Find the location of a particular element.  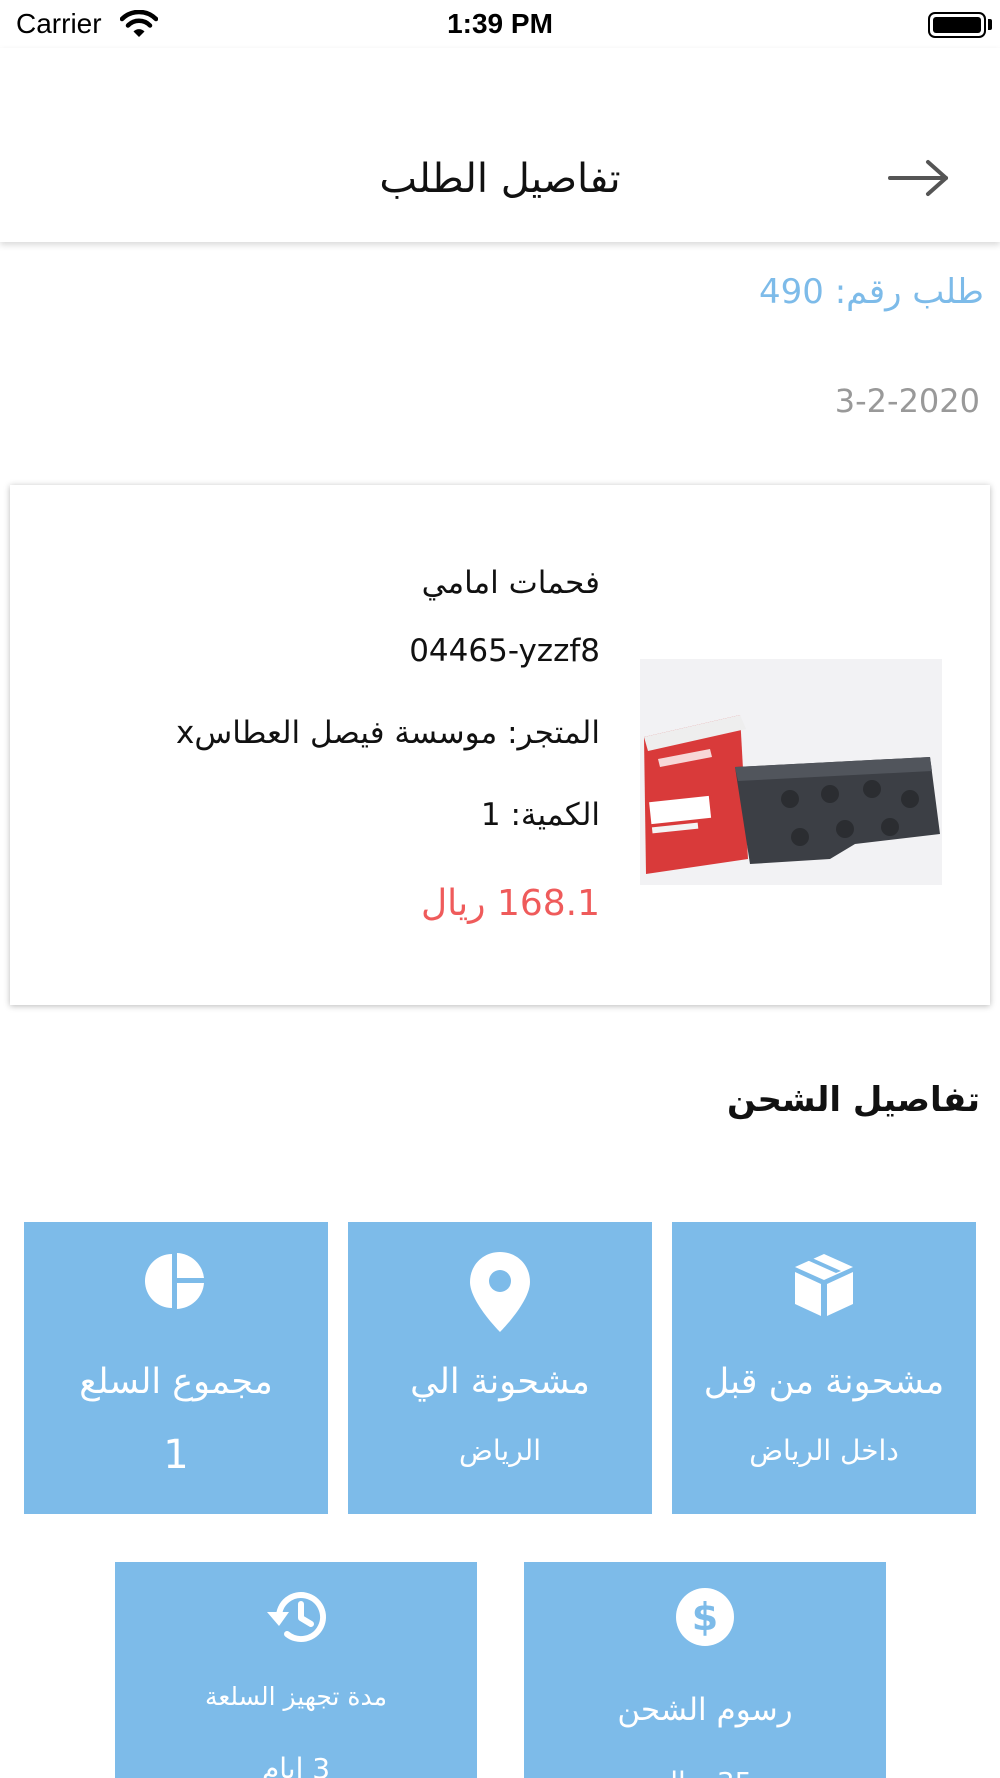

dollar-icon: $ is located at coordinates (705, 1617).